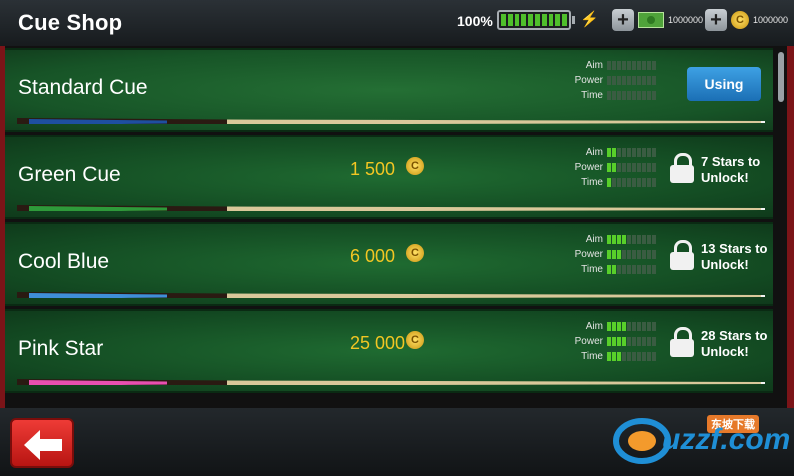  I want to click on cue-name: Pink Star, so click(61, 348).